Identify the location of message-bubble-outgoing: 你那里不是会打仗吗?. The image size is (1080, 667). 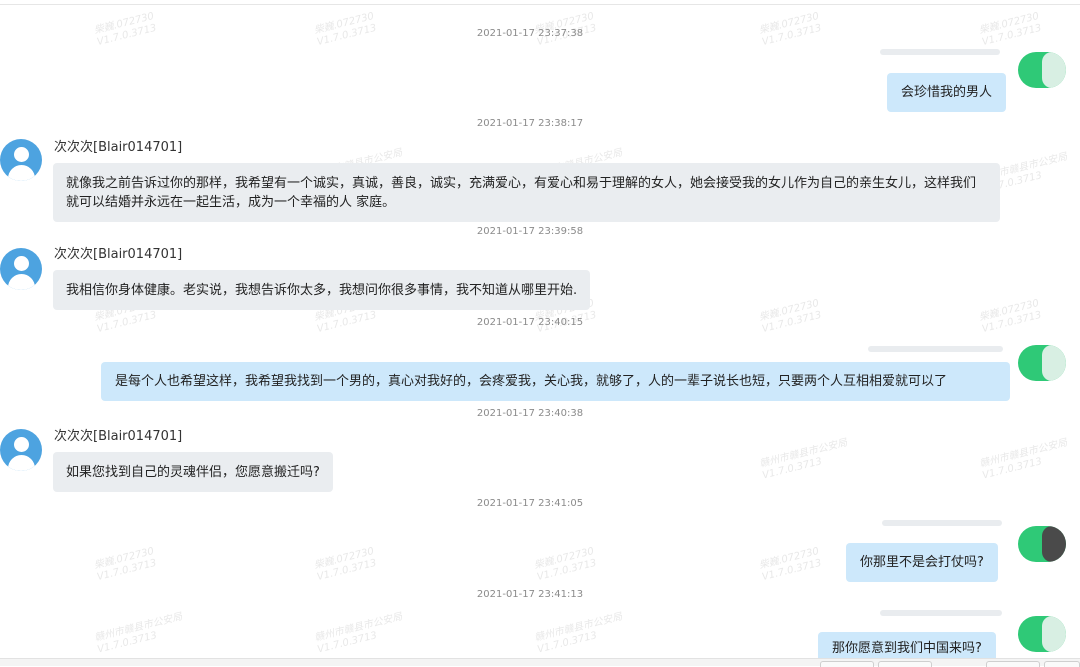
(922, 562).